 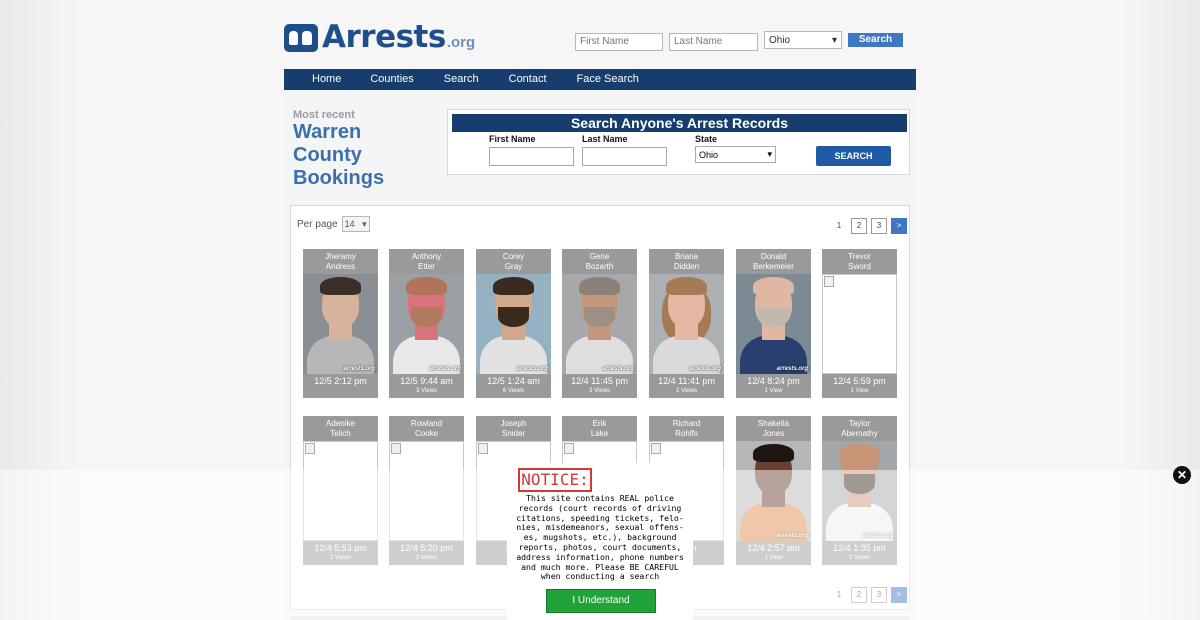 I want to click on booking-name: Rowland Cooke, so click(x=426, y=428).